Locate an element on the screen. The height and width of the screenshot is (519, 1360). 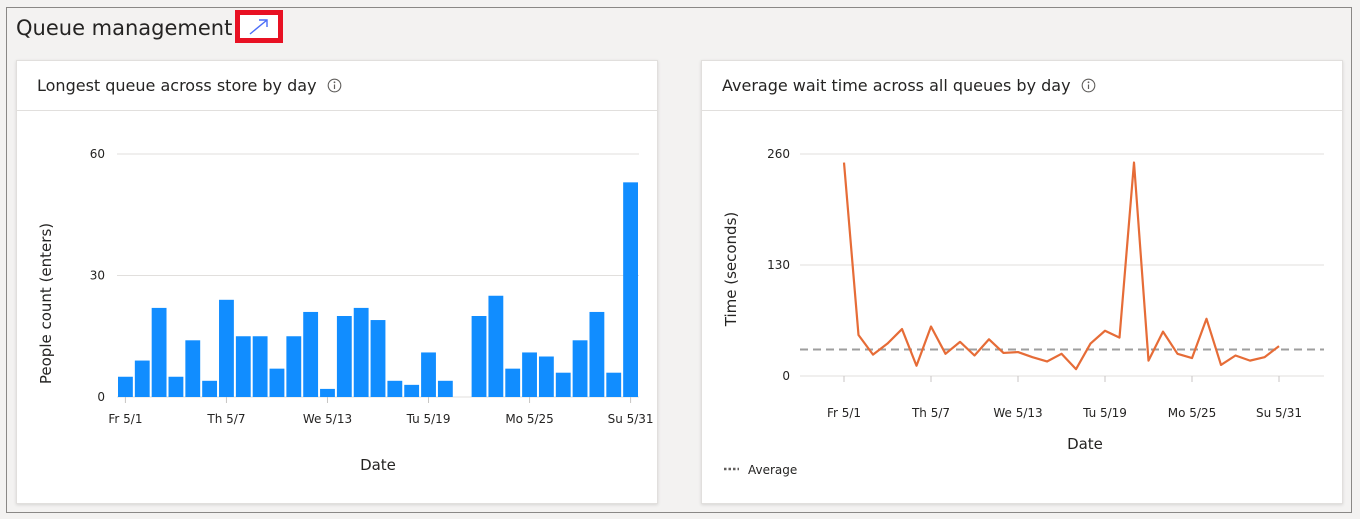
diagonal-arrow-icon is located at coordinates (258, 26).